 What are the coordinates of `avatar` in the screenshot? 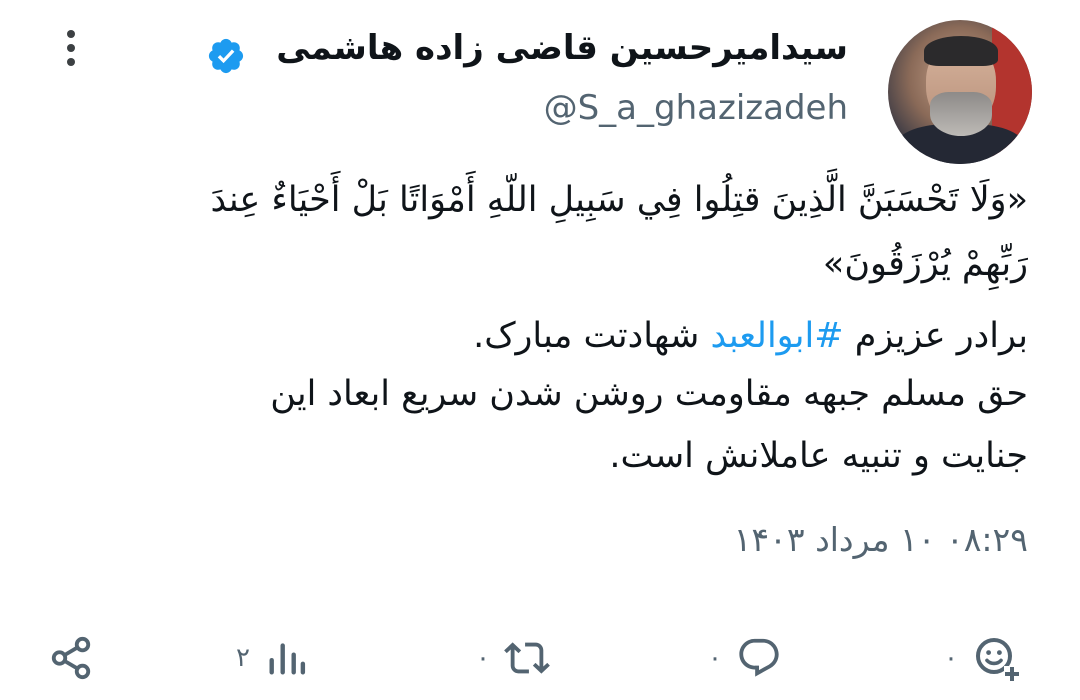 It's located at (960, 92).